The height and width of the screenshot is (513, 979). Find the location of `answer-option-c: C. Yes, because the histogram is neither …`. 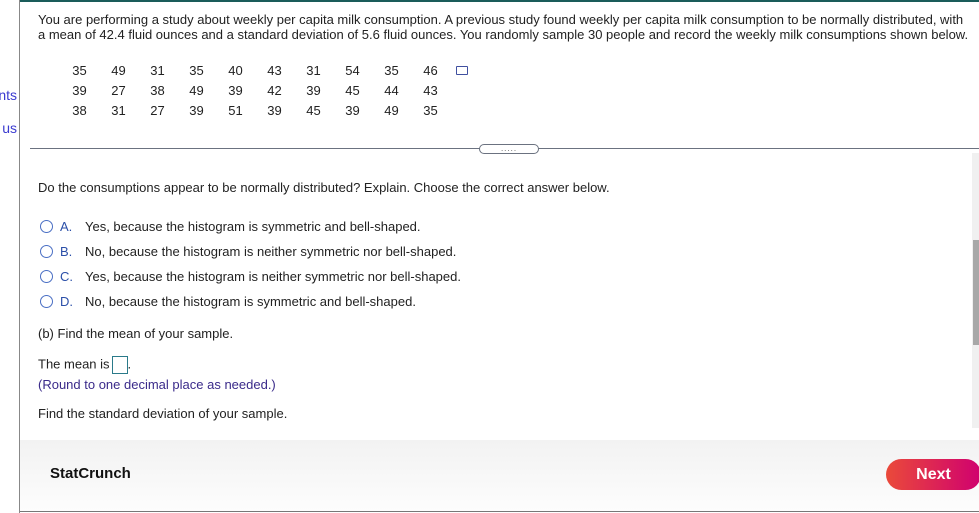

answer-option-c: C. Yes, because the histogram is neither … is located at coordinates (250, 276).